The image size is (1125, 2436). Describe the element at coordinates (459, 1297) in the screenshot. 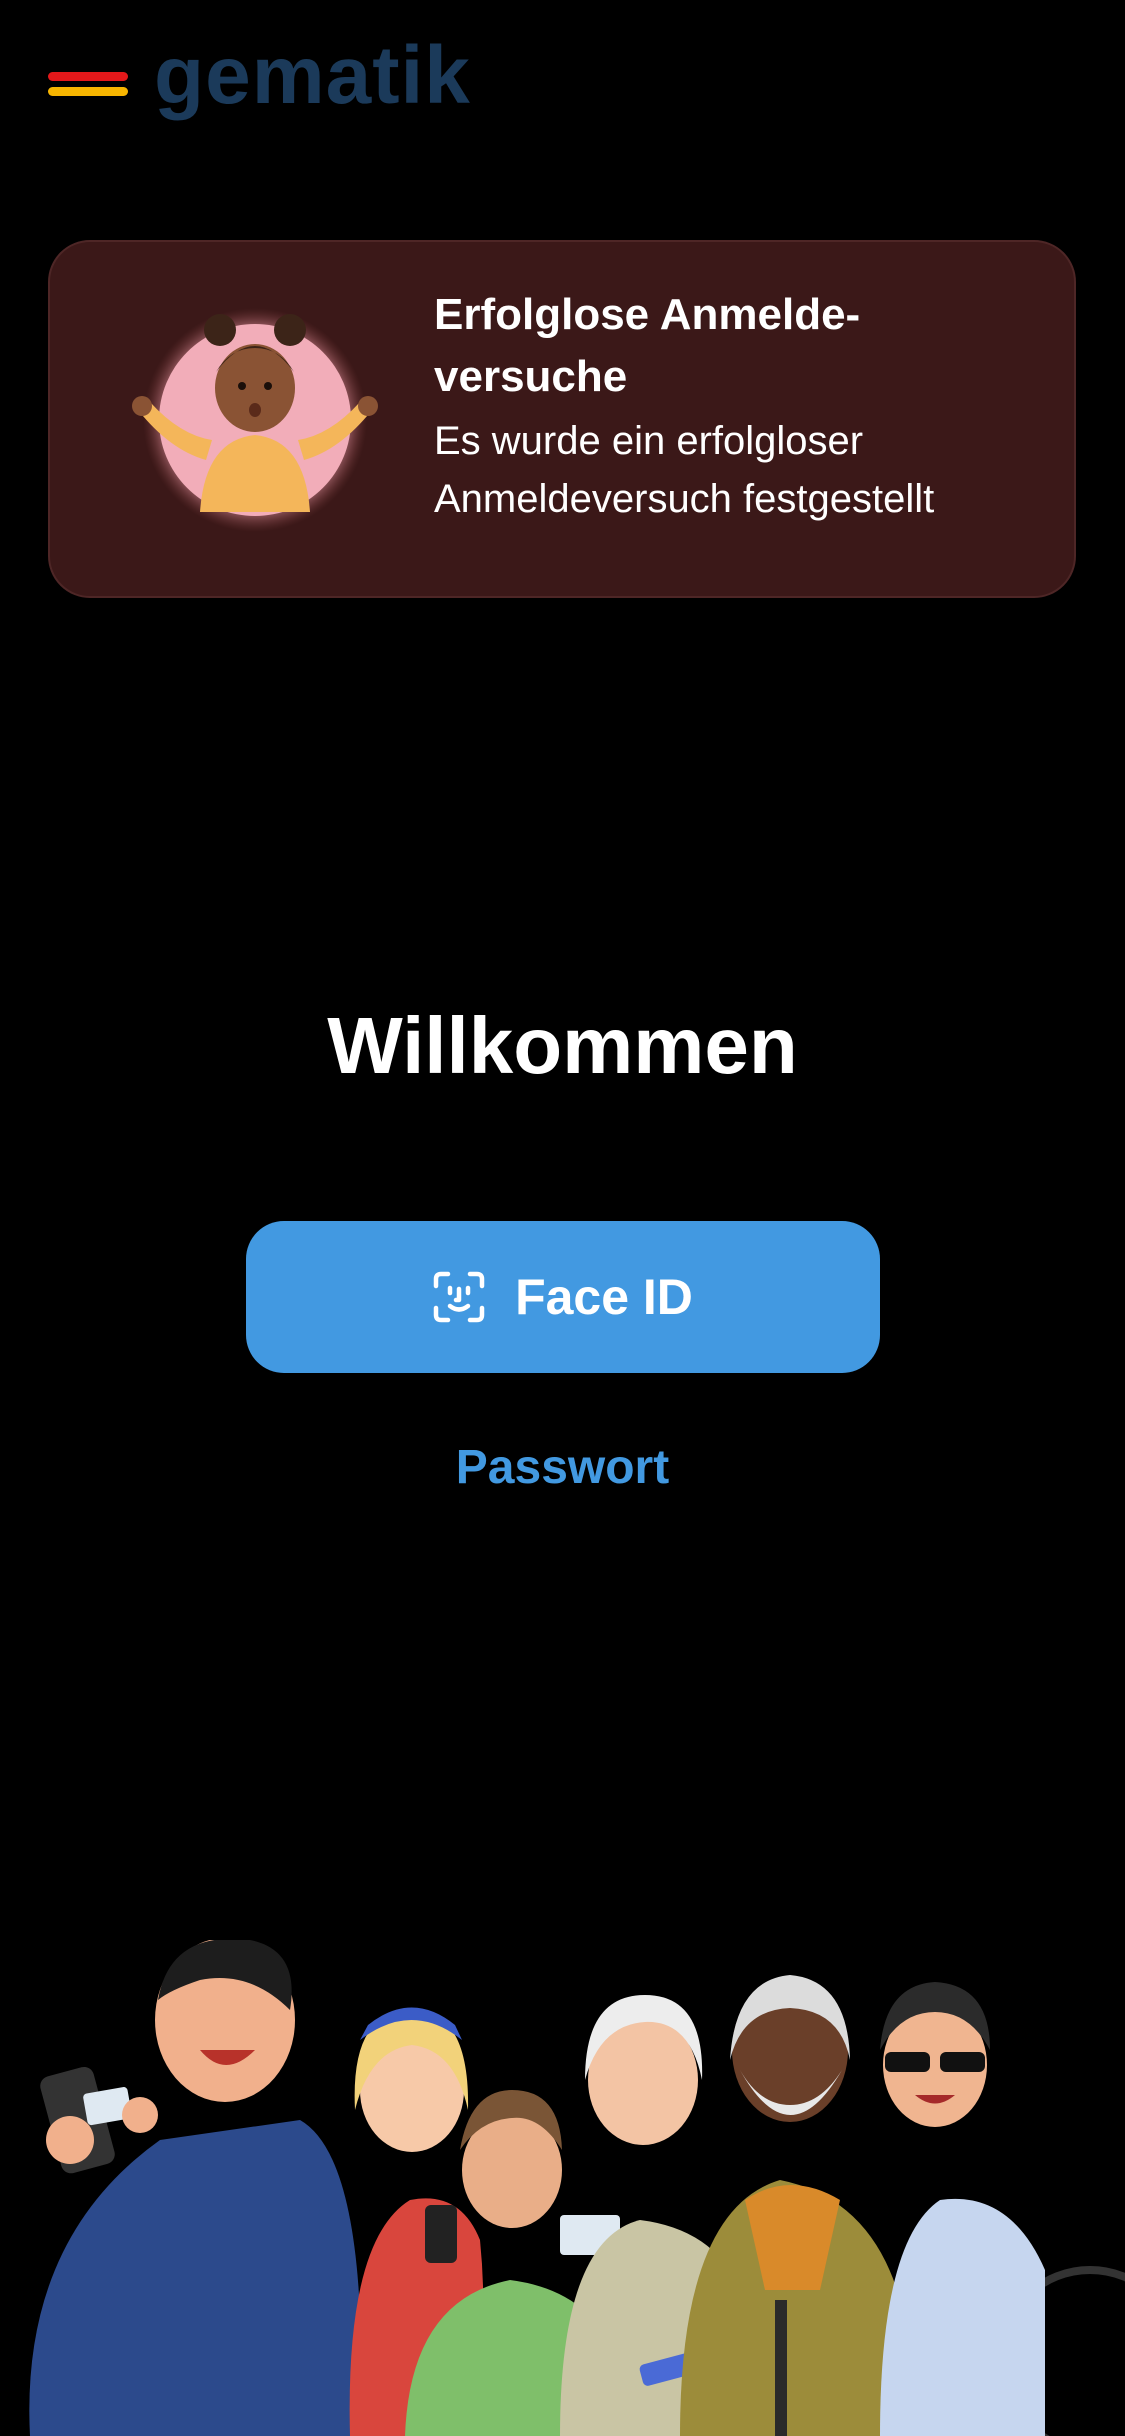

I see `face-id-icon` at that location.